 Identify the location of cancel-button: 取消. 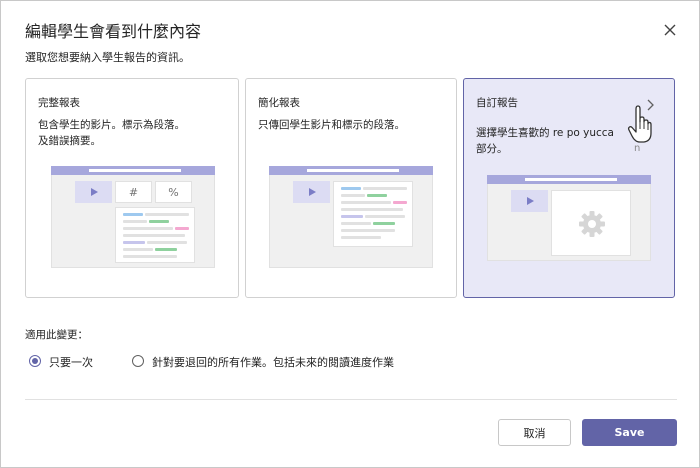
(534, 432).